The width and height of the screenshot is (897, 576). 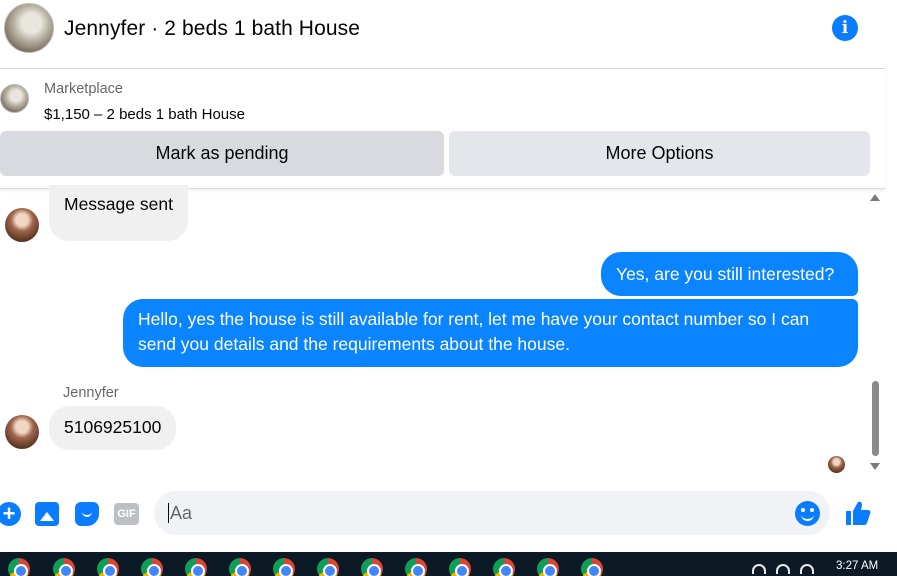 What do you see at coordinates (783, 569) in the screenshot?
I see `volume-icon` at bounding box center [783, 569].